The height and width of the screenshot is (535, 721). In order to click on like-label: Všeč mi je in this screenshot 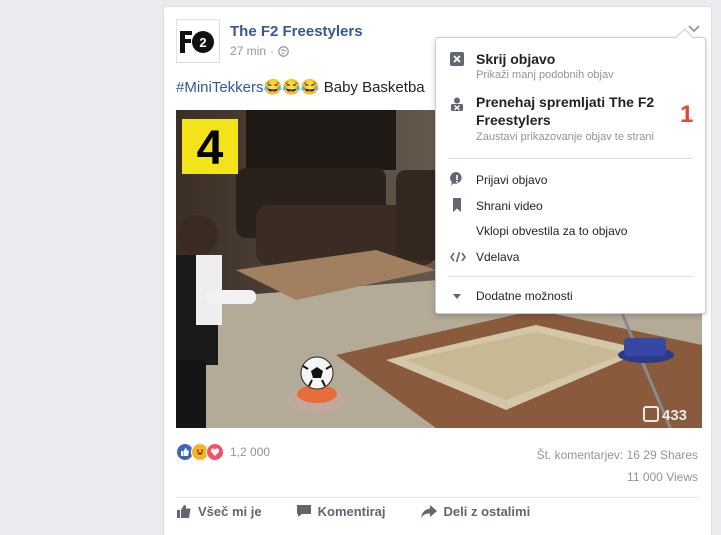, I will do `click(230, 511)`.